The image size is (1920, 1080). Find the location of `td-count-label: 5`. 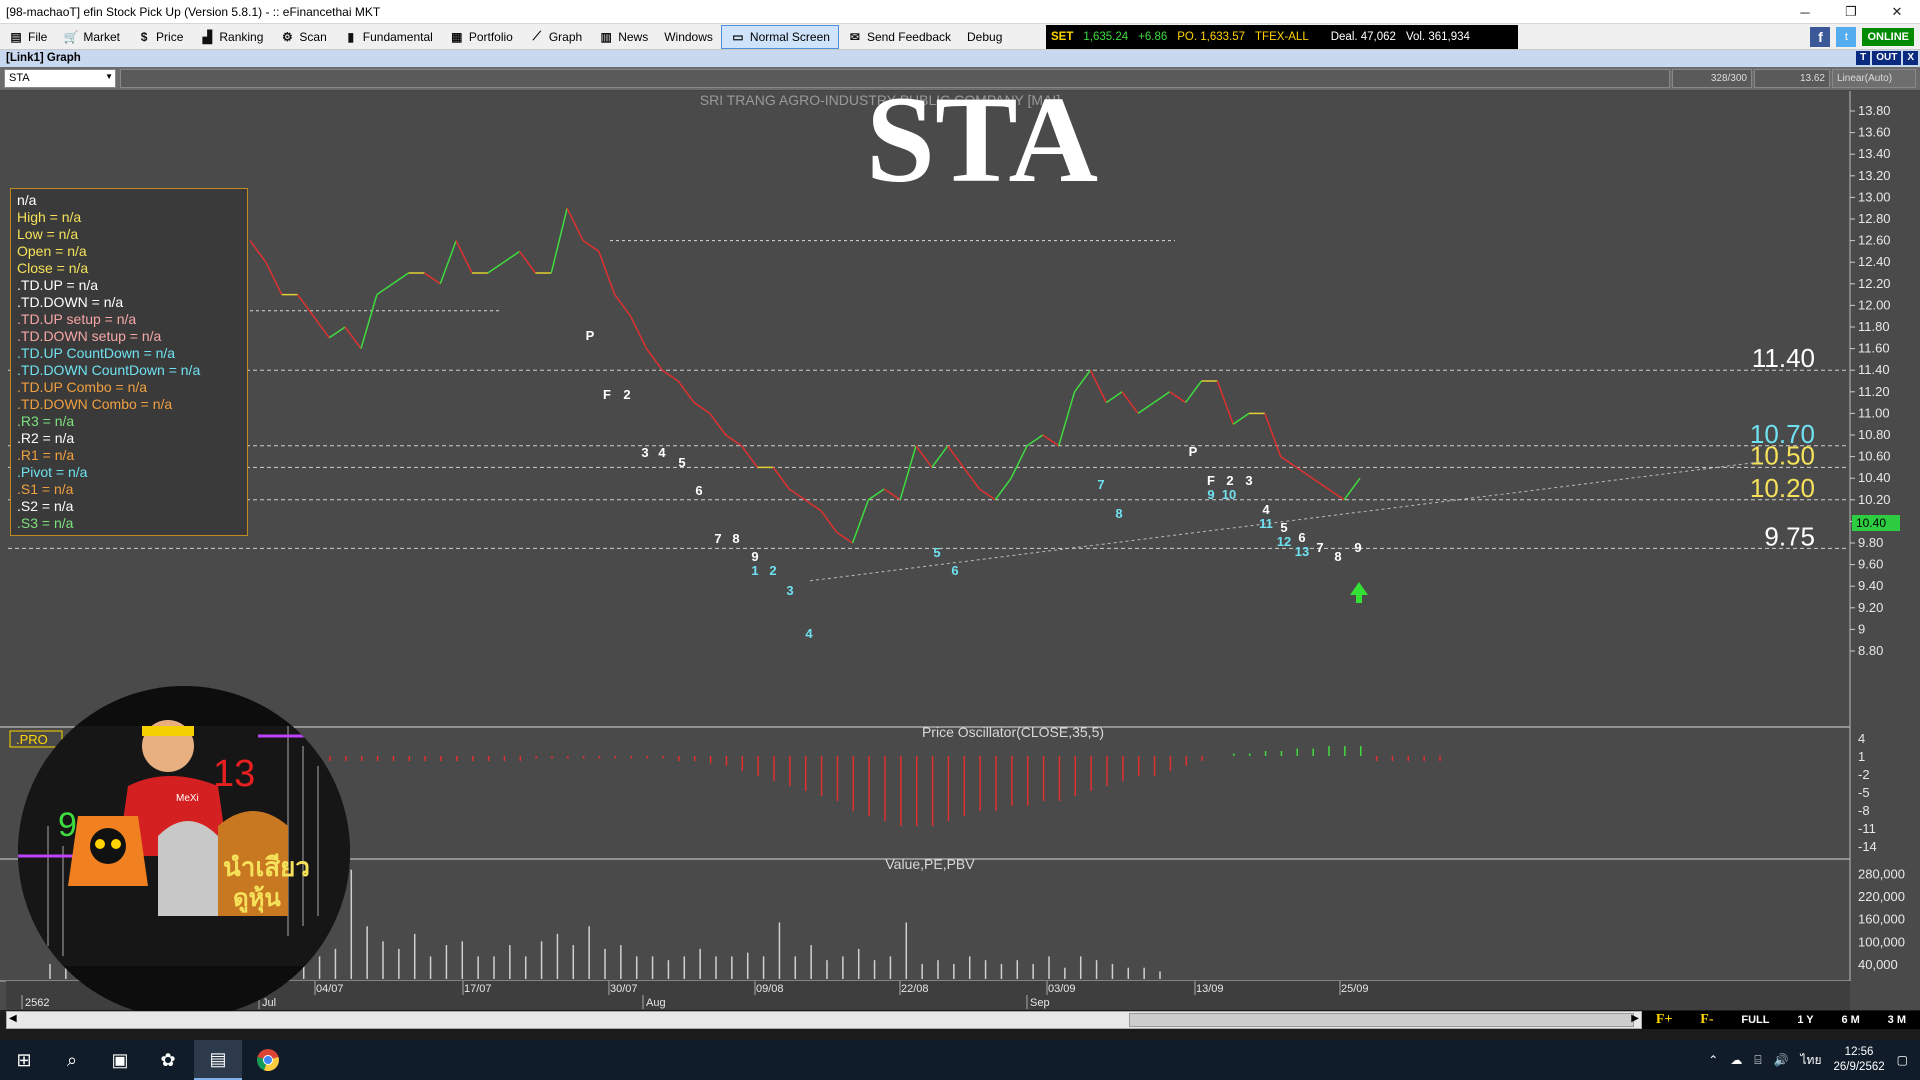

td-count-label: 5 is located at coordinates (936, 552).